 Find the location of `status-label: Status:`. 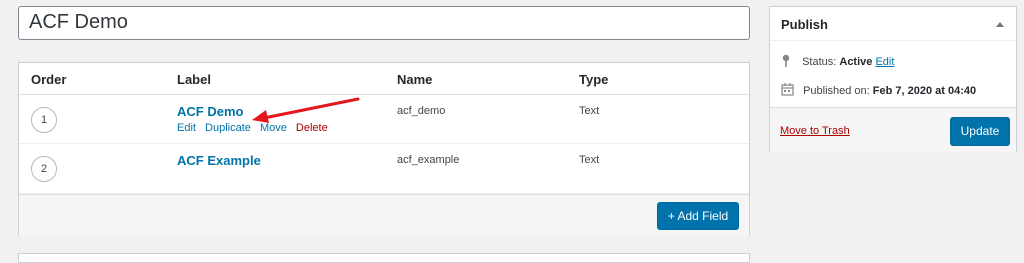

status-label: Status: is located at coordinates (819, 62).